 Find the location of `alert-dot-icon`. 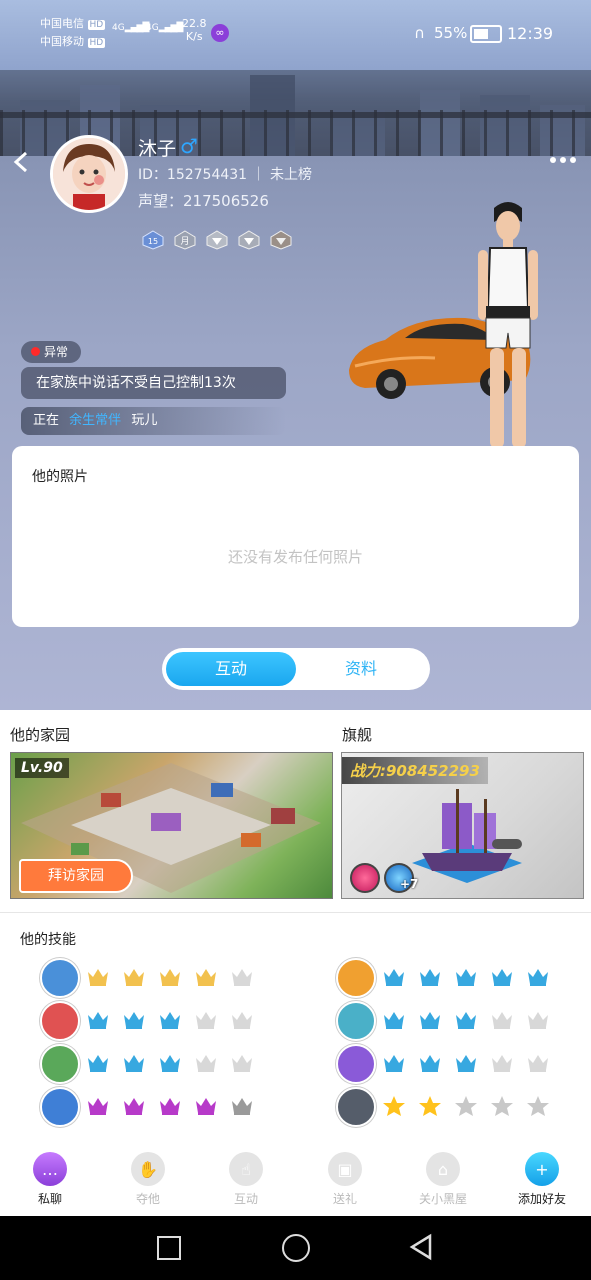

alert-dot-icon is located at coordinates (35, 351).